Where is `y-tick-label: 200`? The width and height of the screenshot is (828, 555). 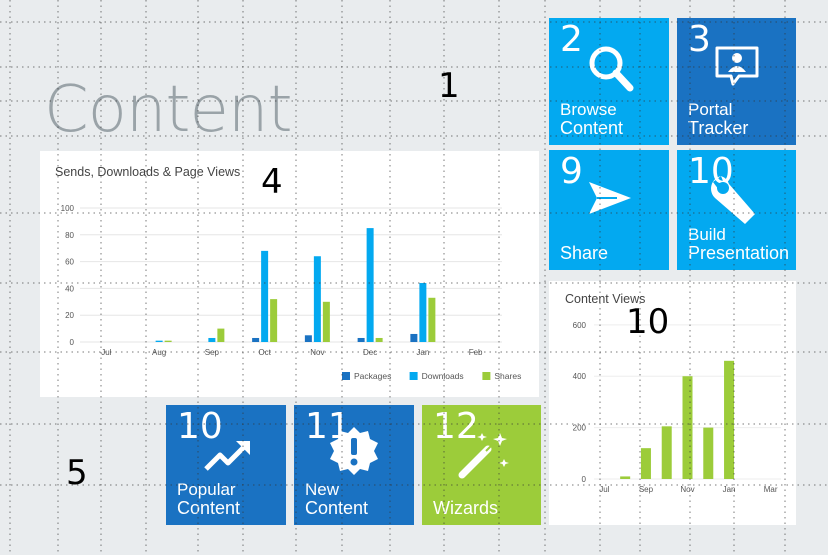
y-tick-label: 200 is located at coordinates (580, 428).